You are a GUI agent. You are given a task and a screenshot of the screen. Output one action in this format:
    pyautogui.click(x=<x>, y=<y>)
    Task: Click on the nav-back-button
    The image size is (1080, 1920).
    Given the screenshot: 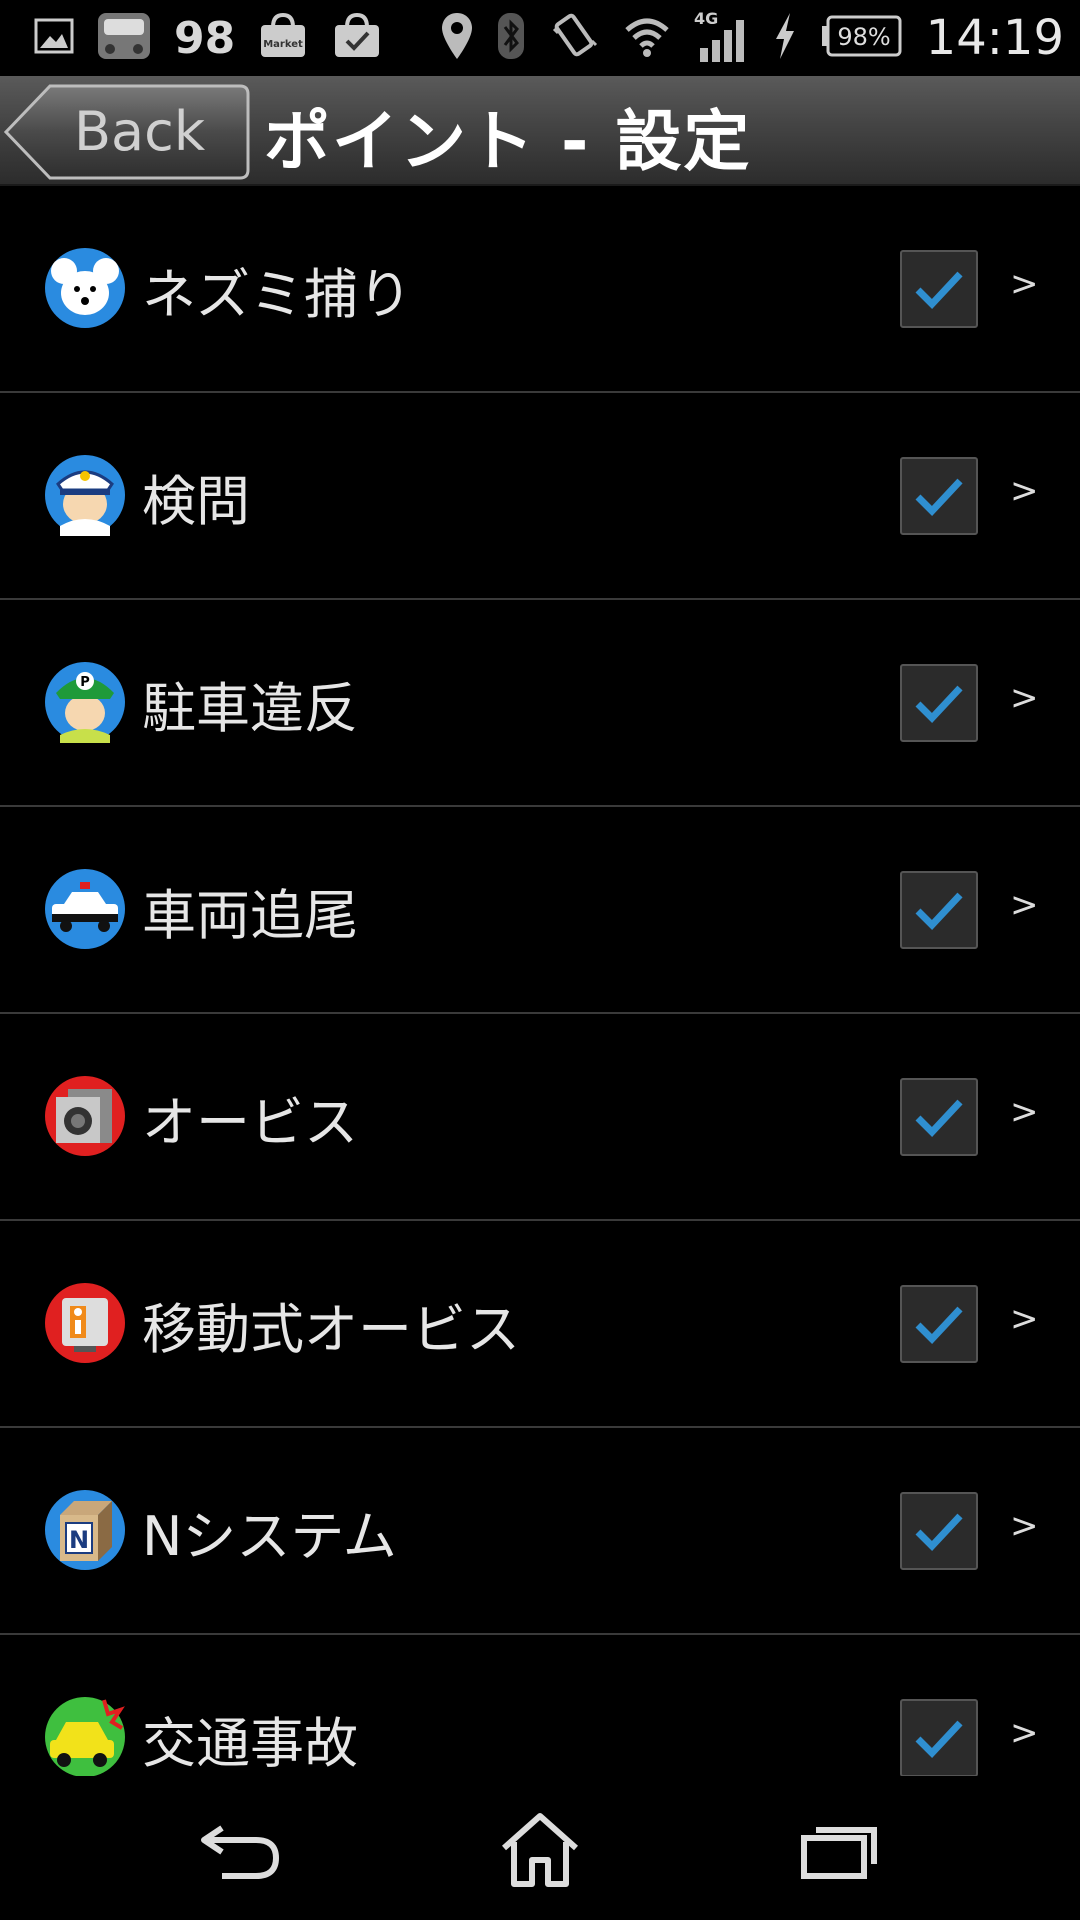 What is the action you would take?
    pyautogui.click(x=240, y=1850)
    